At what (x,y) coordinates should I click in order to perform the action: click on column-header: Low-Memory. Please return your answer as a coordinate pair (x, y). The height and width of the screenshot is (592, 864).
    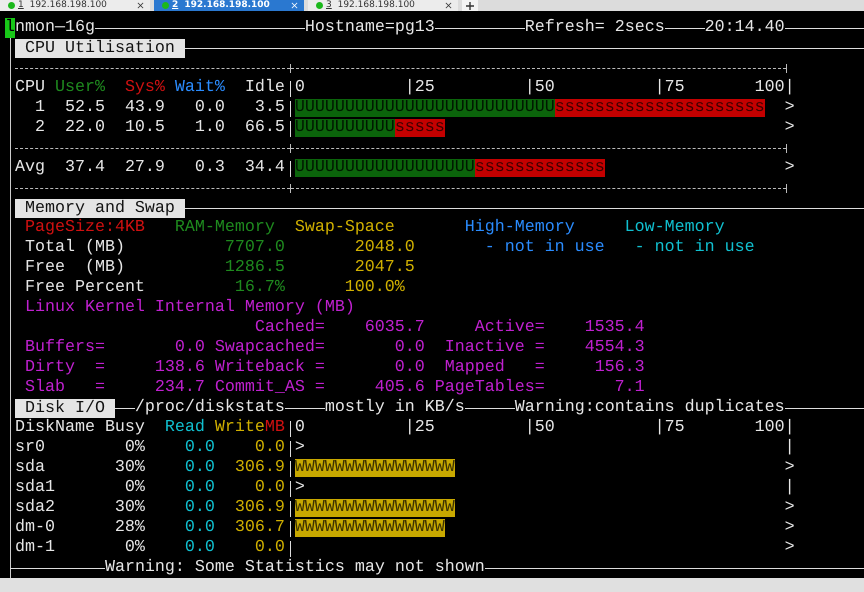
    Looking at the image, I should click on (674, 228).